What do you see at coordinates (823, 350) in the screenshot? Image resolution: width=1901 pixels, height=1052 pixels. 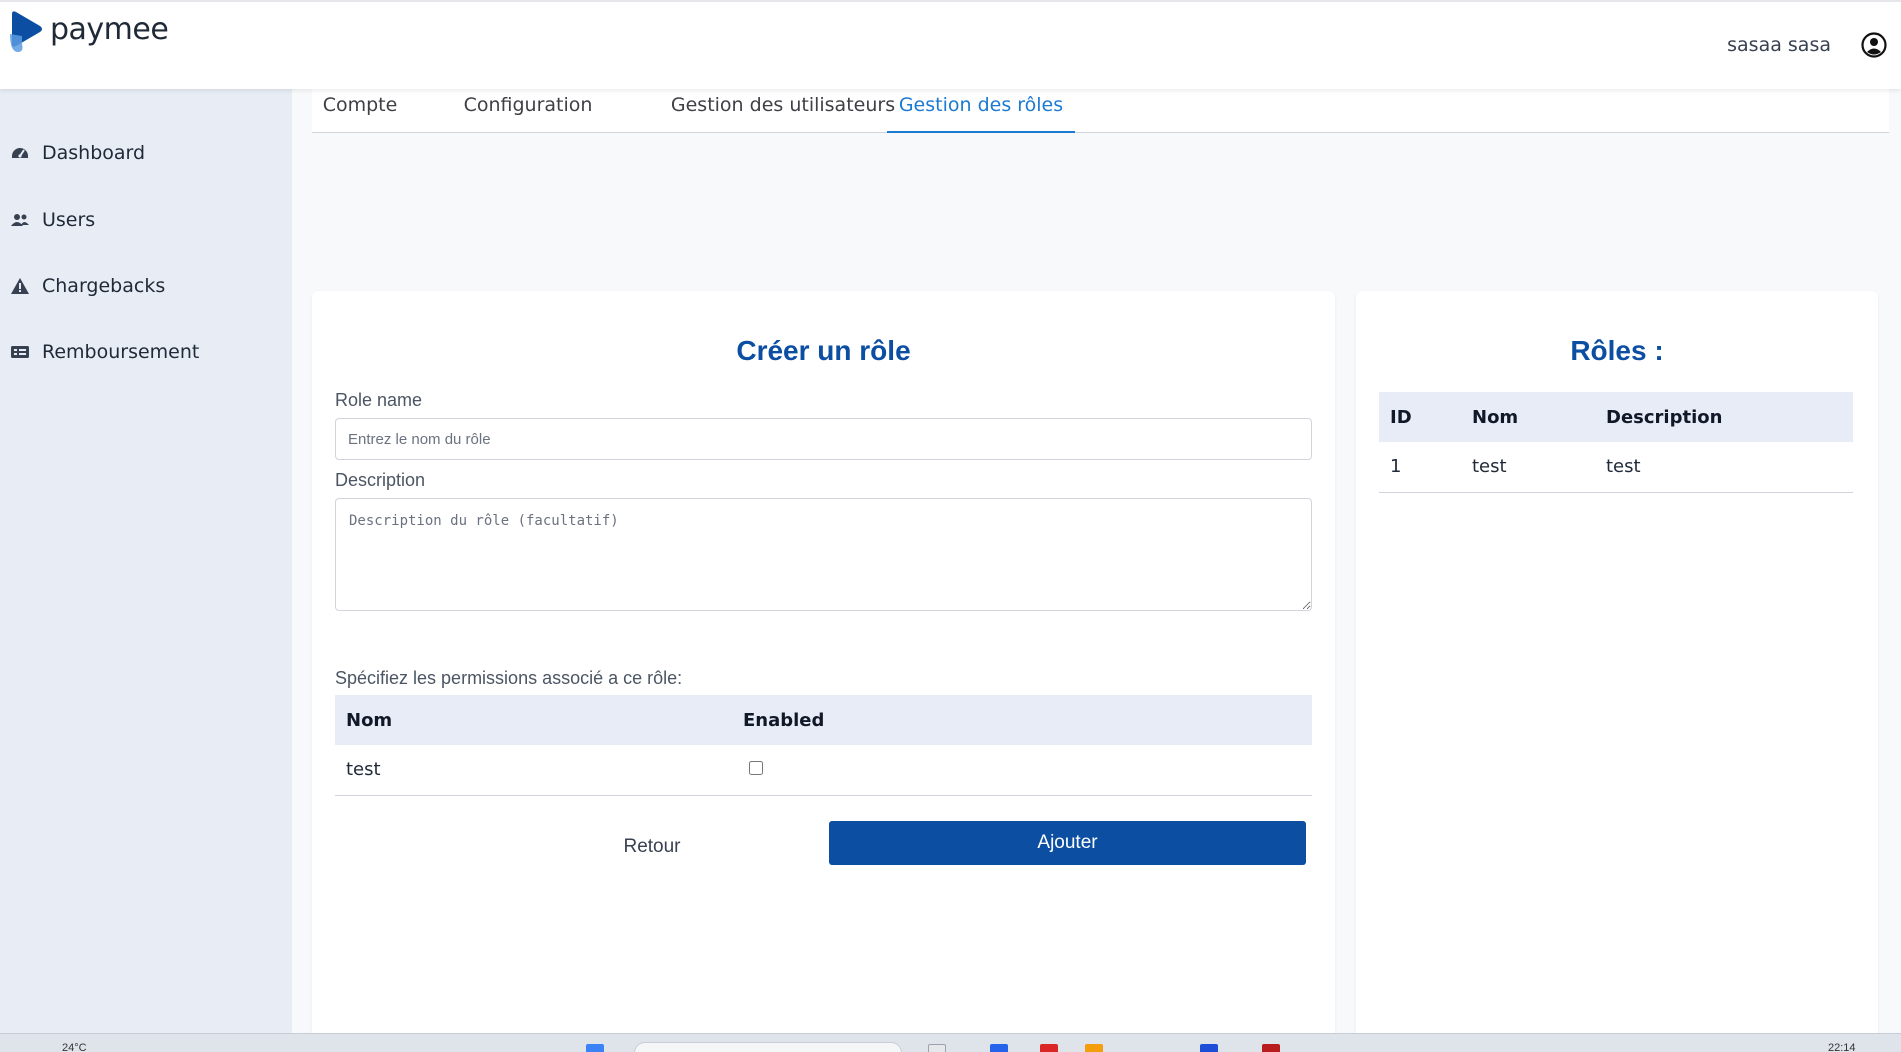 I see `create-role-title: Créer un rôle` at bounding box center [823, 350].